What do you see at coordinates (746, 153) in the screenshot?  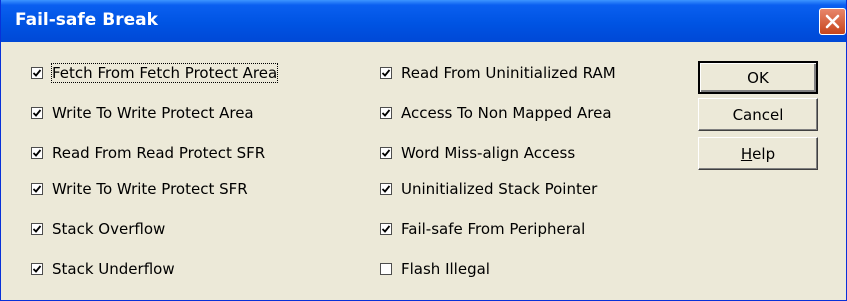 I see `help-accelerator-key: H` at bounding box center [746, 153].